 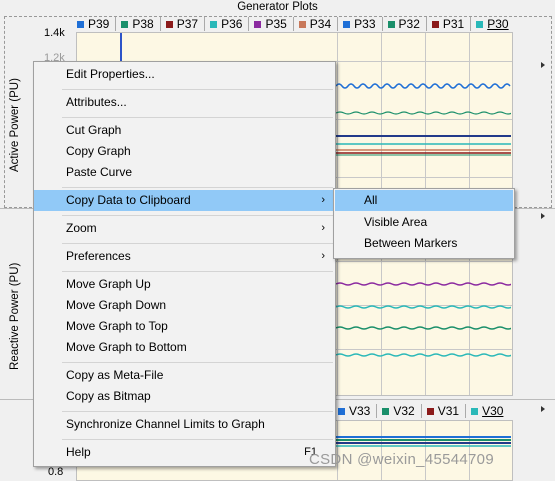 What do you see at coordinates (165, 424) in the screenshot?
I see `menu-item-label: Synchronize Channel Limits to Graph` at bounding box center [165, 424].